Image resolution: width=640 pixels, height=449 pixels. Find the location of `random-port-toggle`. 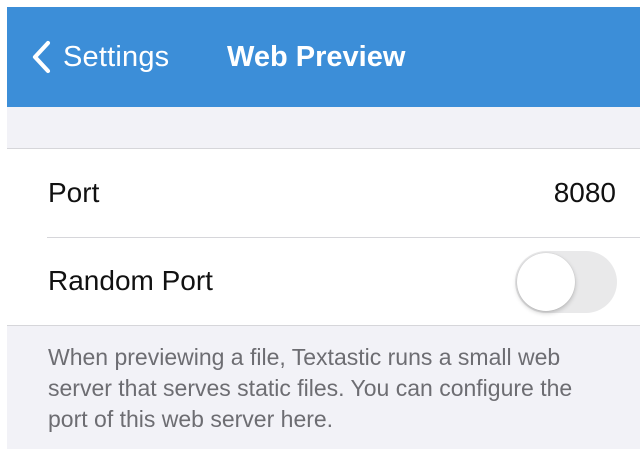

random-port-toggle is located at coordinates (566, 282).